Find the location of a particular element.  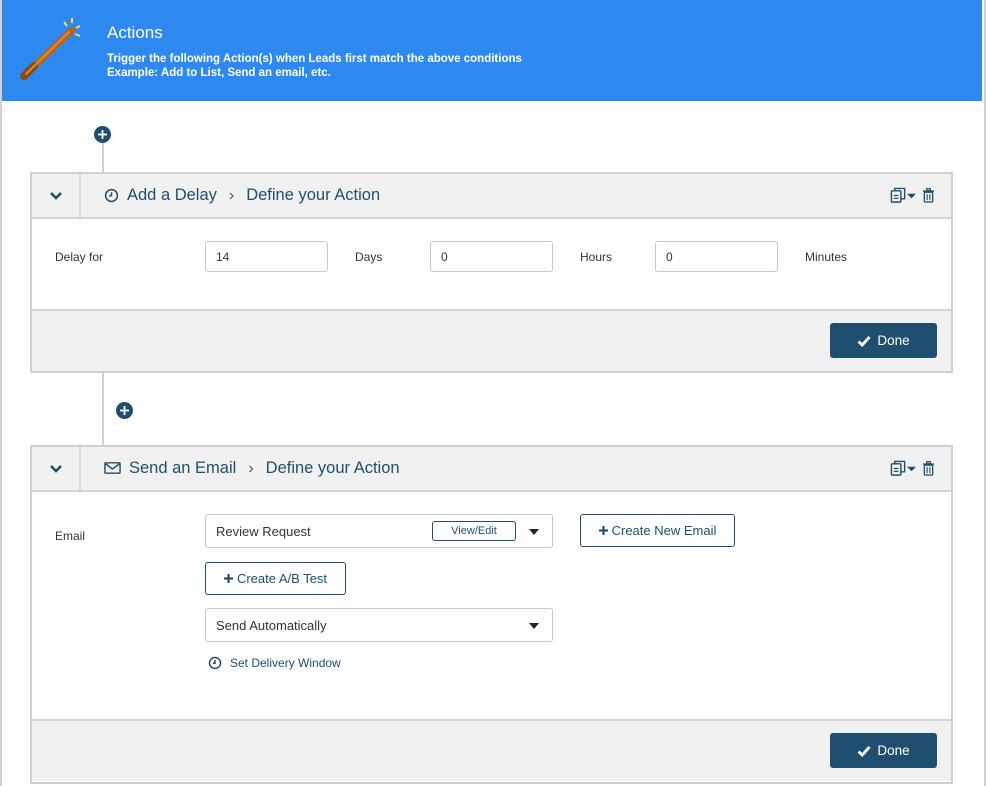

header-title: Actions is located at coordinates (135, 32).